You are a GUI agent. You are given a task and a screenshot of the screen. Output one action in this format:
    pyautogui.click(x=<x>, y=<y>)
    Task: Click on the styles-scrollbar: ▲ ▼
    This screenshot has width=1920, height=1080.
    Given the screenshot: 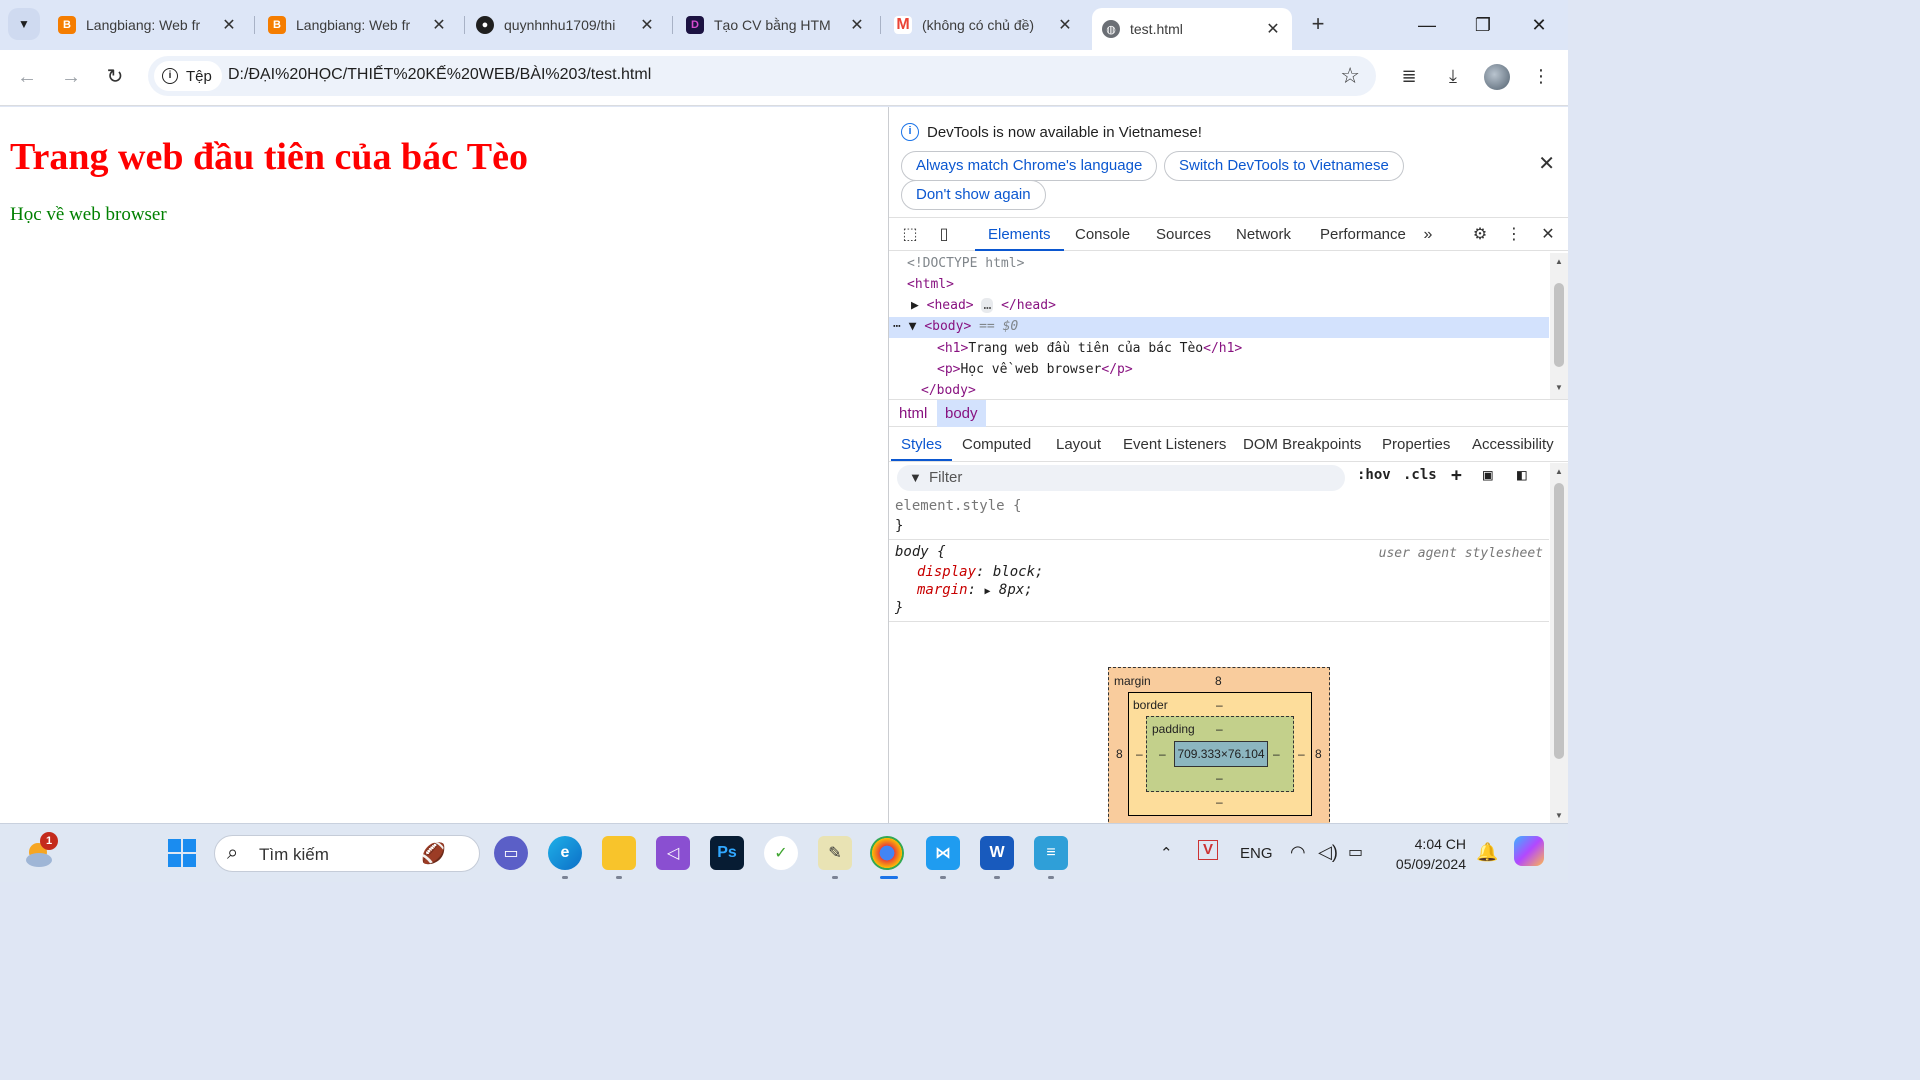 What is the action you would take?
    pyautogui.click(x=1559, y=643)
    